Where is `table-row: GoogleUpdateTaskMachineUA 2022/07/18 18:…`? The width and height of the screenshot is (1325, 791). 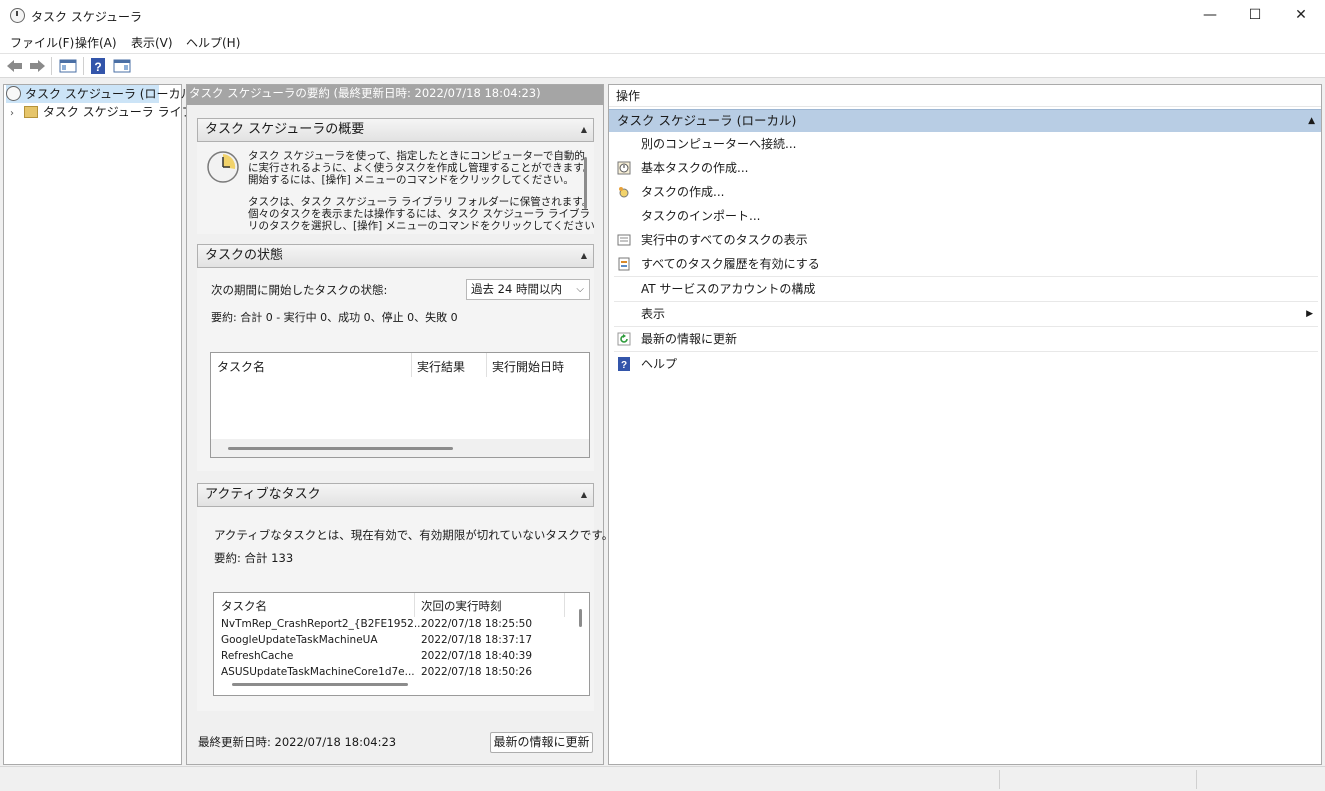 table-row: GoogleUpdateTaskMachineUA 2022/07/18 18:… is located at coordinates (393, 641).